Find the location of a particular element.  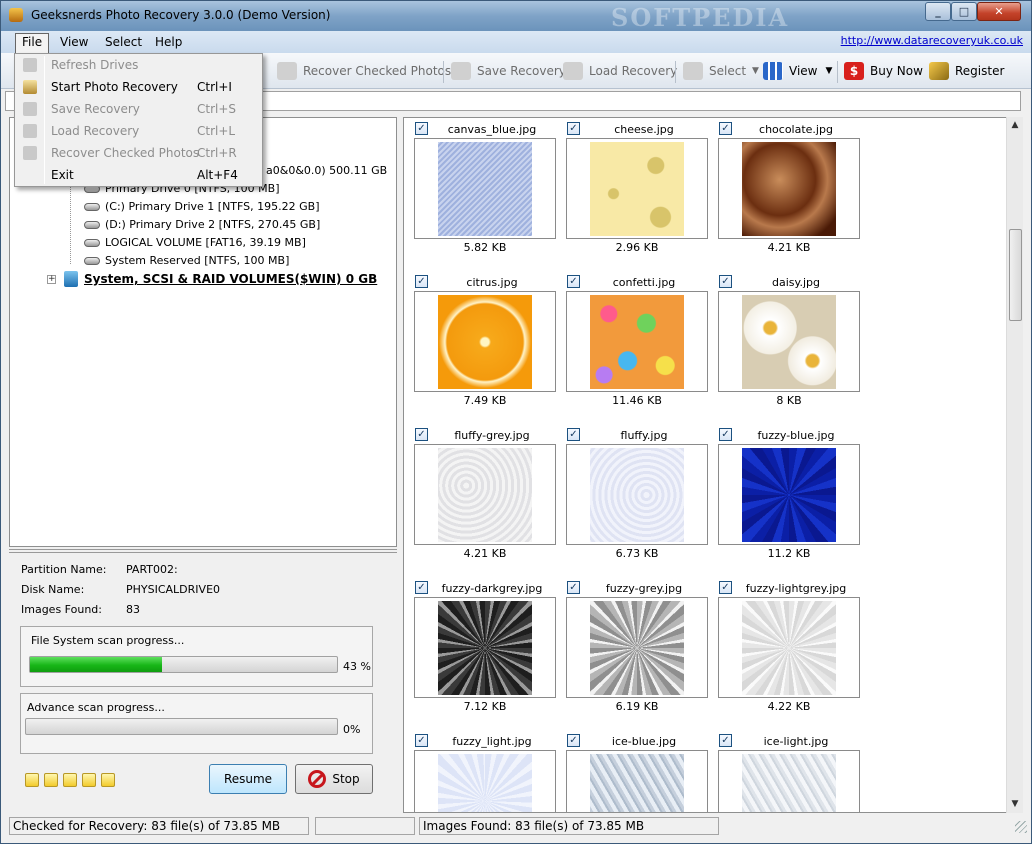

scroll-down-arrow: ▼ is located at coordinates (1015, 804).